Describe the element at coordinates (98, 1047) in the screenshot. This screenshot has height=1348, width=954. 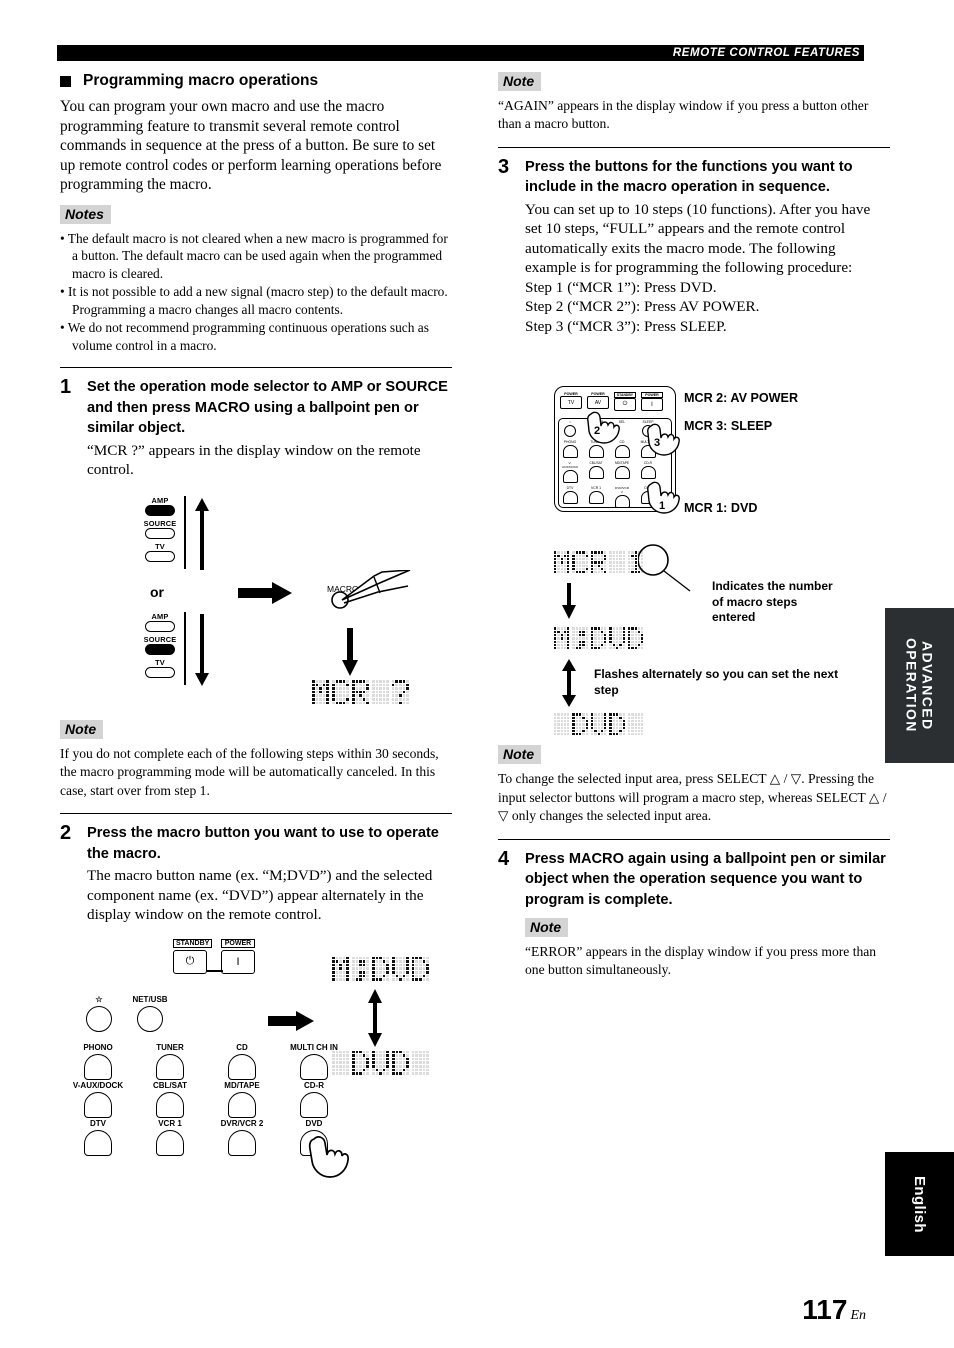
I see `keypad-label-phono: PHONO` at that location.